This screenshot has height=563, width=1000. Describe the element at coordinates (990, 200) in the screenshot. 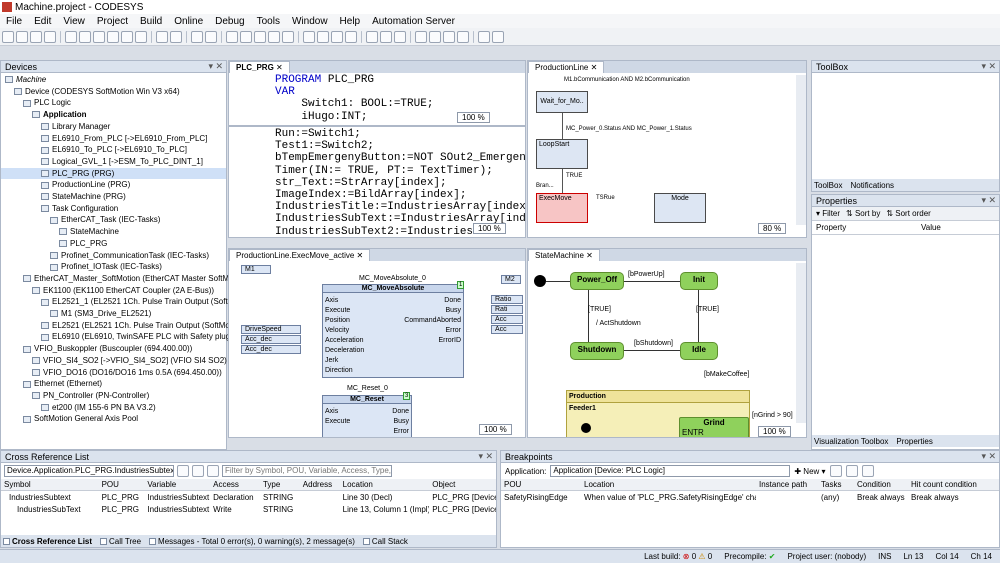

I see `properties-pin-icon: ▾ ✕` at that location.